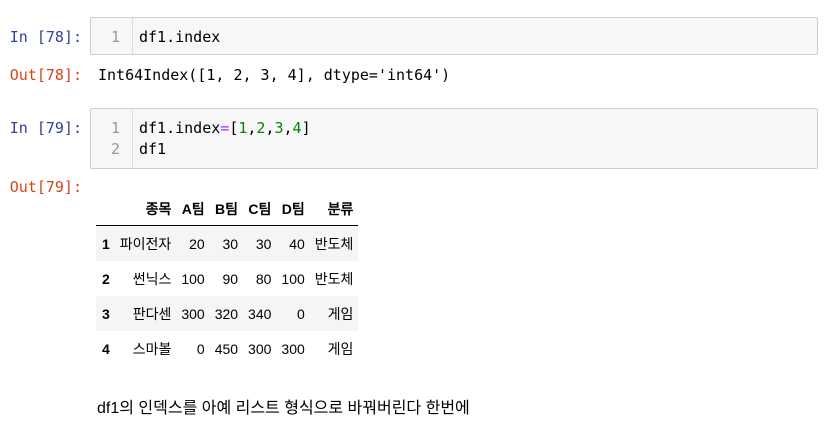 The height and width of the screenshot is (425, 834). Describe the element at coordinates (260, 313) in the screenshot. I see `table-cell: 340` at that location.